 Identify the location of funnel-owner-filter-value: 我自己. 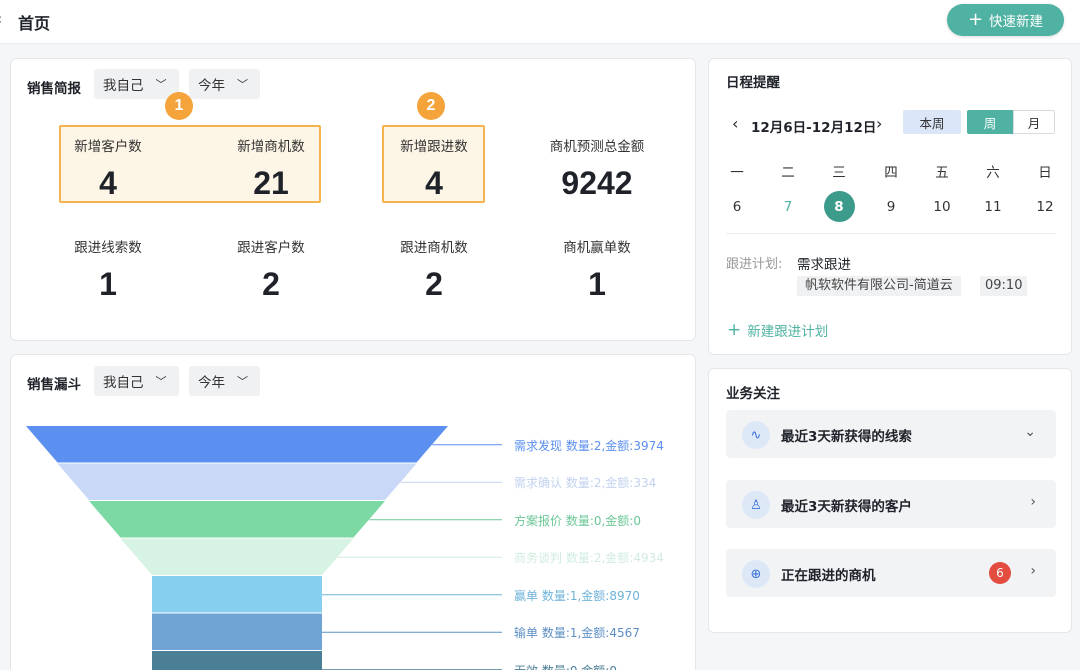
(123, 383).